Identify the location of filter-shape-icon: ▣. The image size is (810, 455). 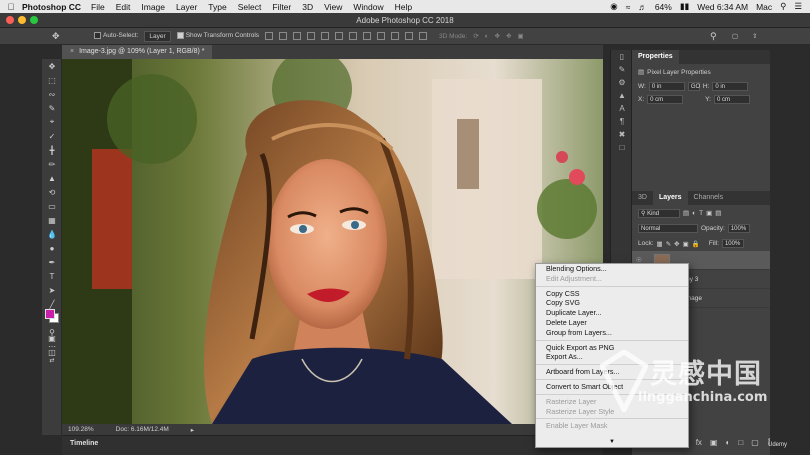
(709, 213).